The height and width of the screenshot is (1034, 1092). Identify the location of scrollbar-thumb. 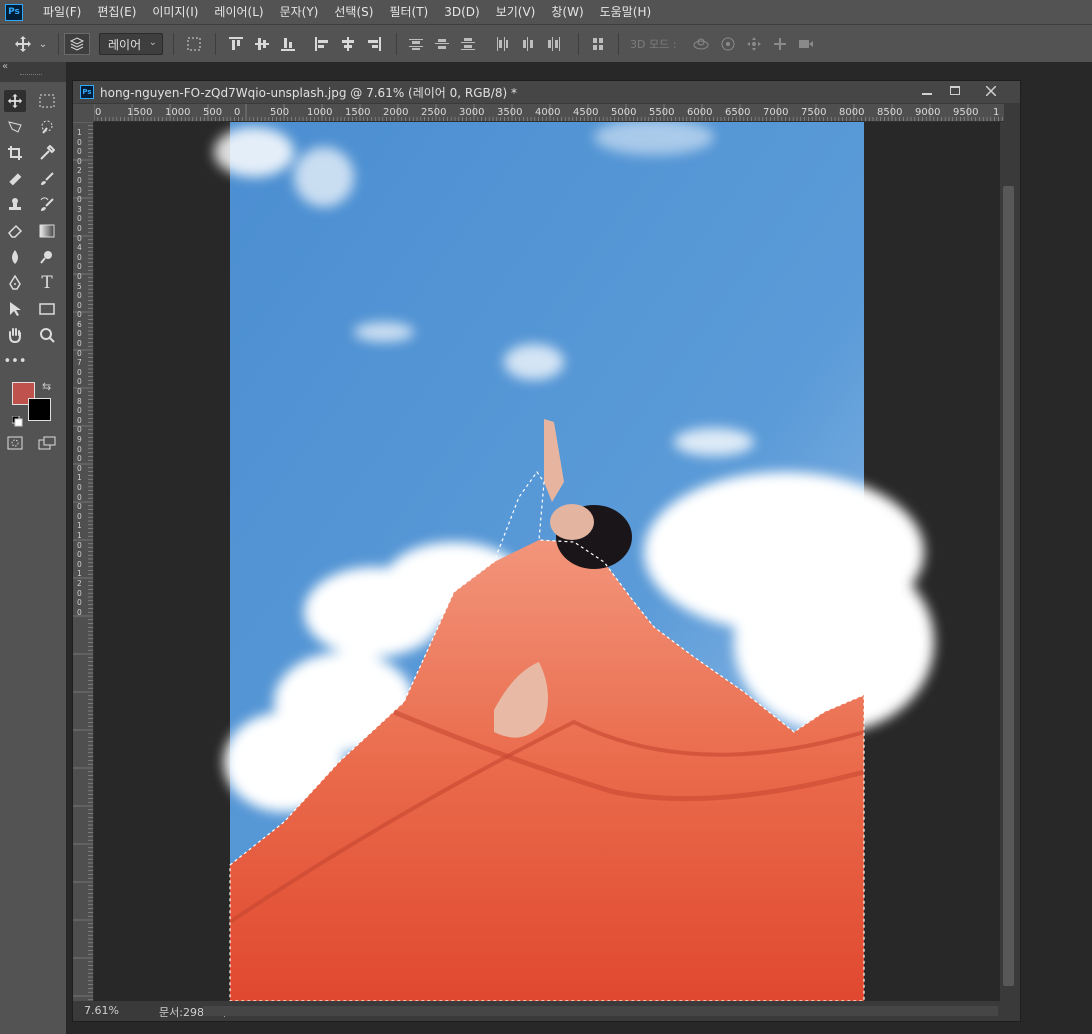
(1008, 586).